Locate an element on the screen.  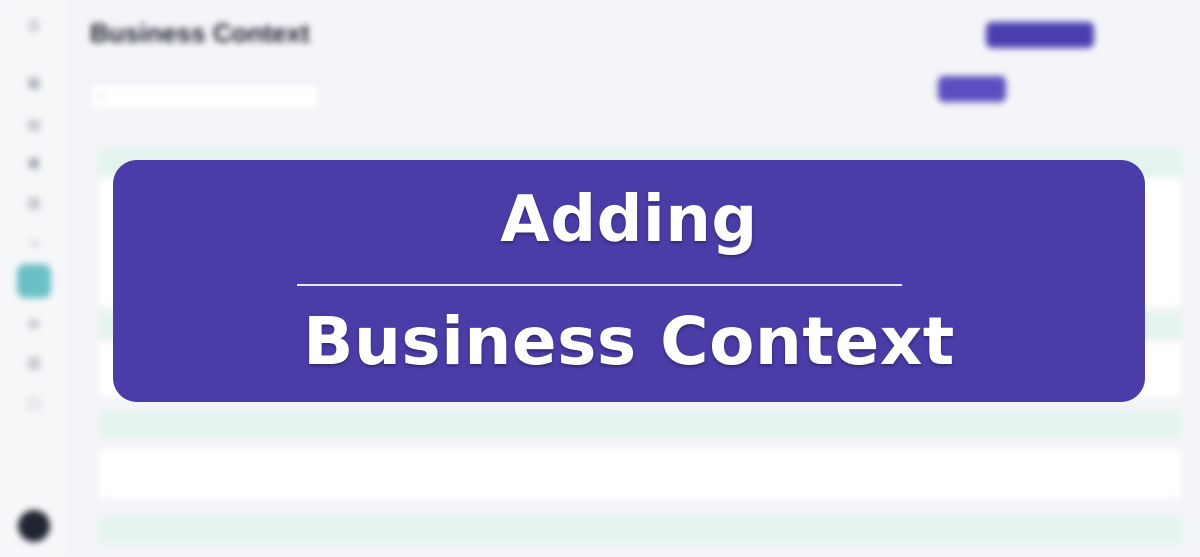
add-context-button is located at coordinates (1040, 35).